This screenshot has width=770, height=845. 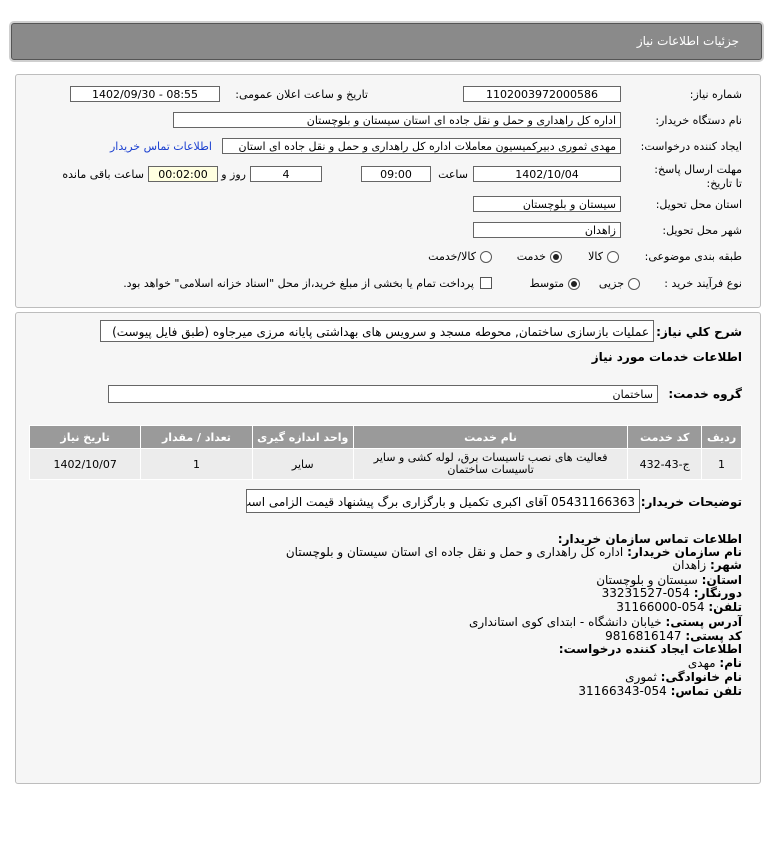 I want to click on delivery-province-field: سیستان و بلوچستان, so click(x=547, y=204).